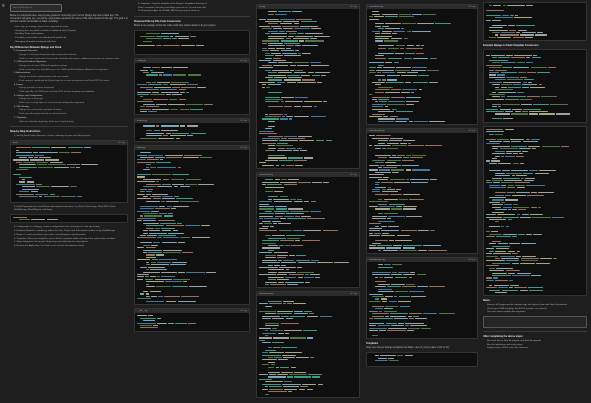  What do you see at coordinates (4, 6) in the screenshot?
I see `menu-icon: ≡` at bounding box center [4, 6].